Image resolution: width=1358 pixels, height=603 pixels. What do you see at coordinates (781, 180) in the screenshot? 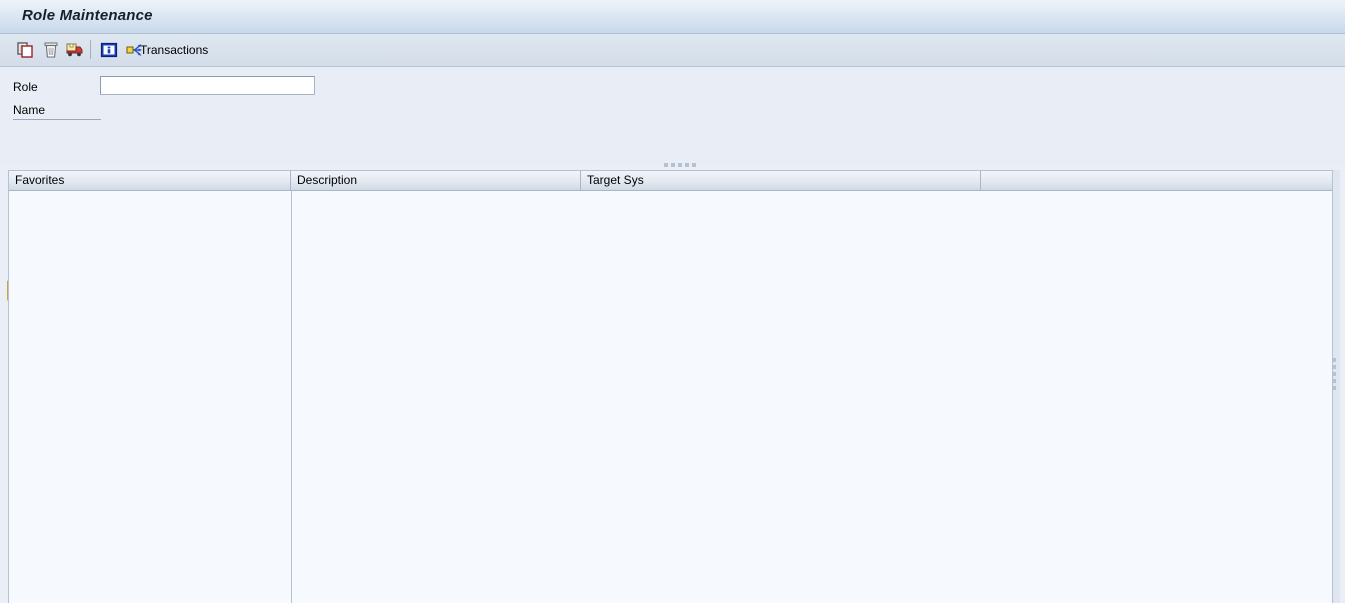
I see `column-header-target-sys: Target Sys` at bounding box center [781, 180].